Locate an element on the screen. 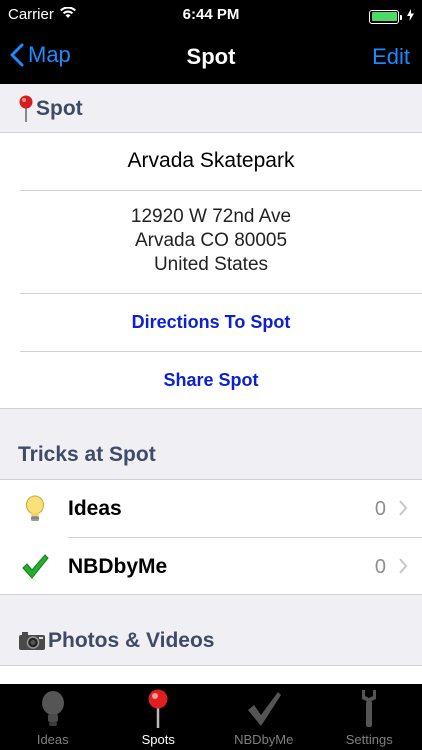 This screenshot has height=750, width=422. share-label: Share Spot is located at coordinates (211, 380).